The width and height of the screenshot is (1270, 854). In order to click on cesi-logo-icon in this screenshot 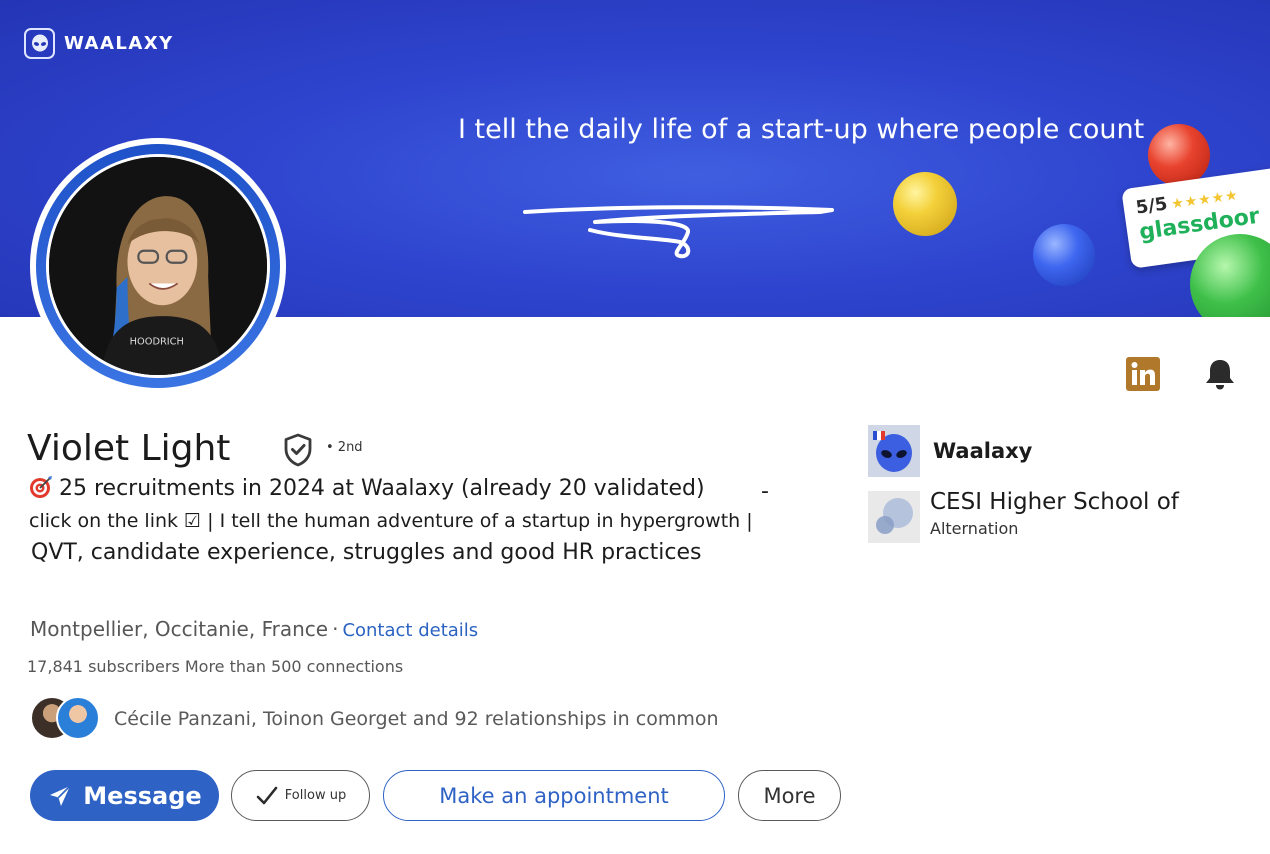, I will do `click(894, 517)`.